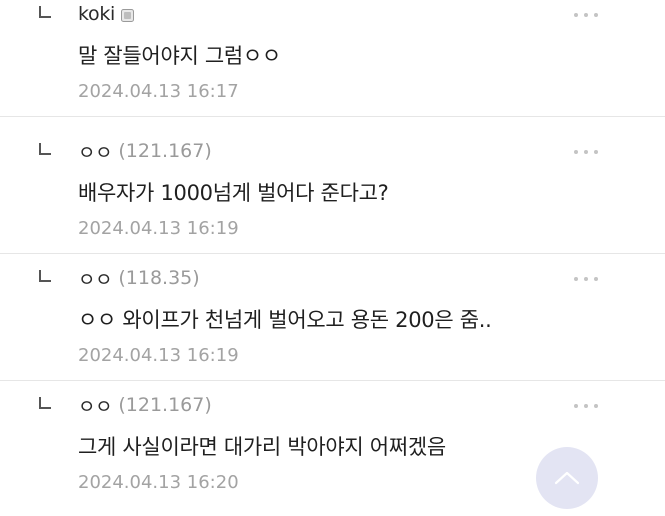 This screenshot has width=665, height=516. What do you see at coordinates (96, 14) in the screenshot?
I see `comment-nickname: koki` at bounding box center [96, 14].